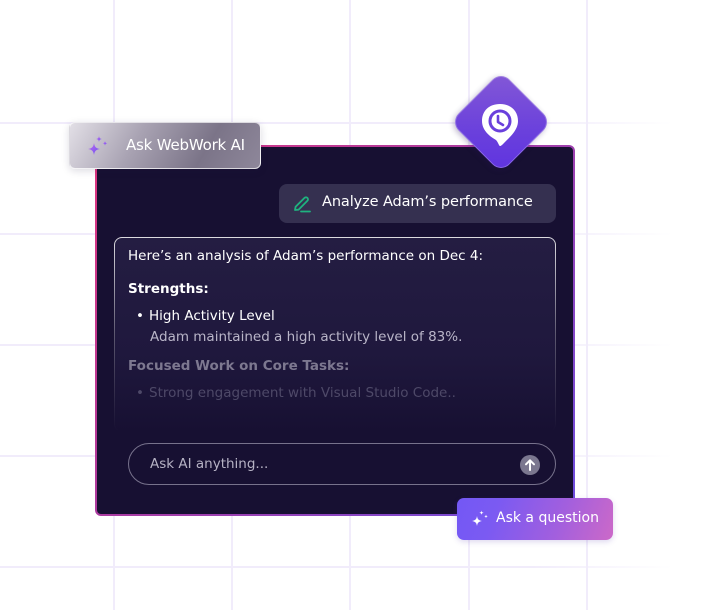 This screenshot has height=610, width=708. What do you see at coordinates (500, 125) in the screenshot?
I see `location-clock-icon` at bounding box center [500, 125].